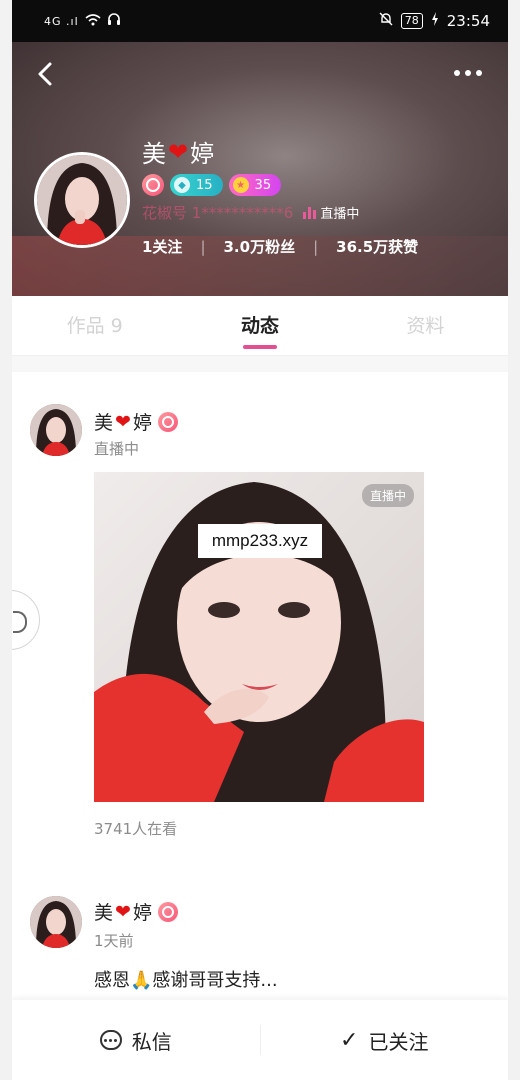 The height and width of the screenshot is (1080, 520). What do you see at coordinates (94, 325) in the screenshot?
I see `tab-works: 作品 9` at bounding box center [94, 325].